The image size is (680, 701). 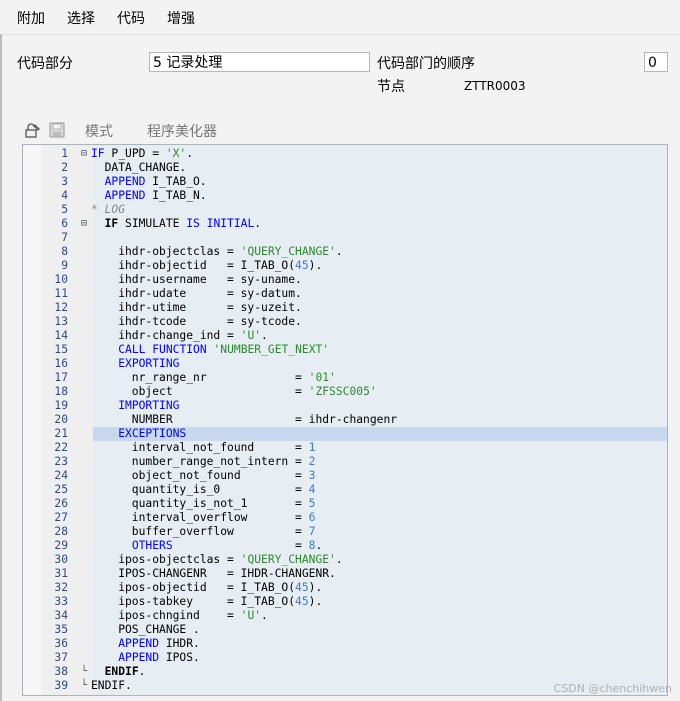 I want to click on code-line: 17 nr_range_nr = '01', so click(x=345, y=378).